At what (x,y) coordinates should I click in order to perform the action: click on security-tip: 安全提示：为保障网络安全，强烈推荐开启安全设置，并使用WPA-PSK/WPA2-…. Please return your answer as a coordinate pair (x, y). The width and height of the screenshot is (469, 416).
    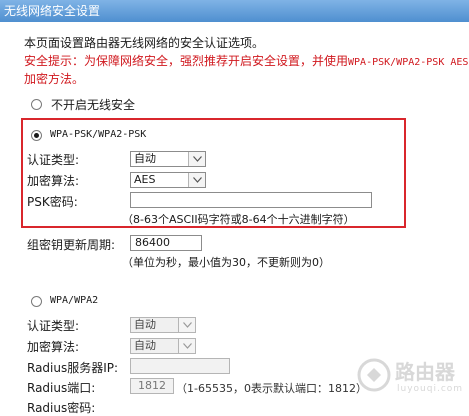
    Looking at the image, I should click on (246, 60).